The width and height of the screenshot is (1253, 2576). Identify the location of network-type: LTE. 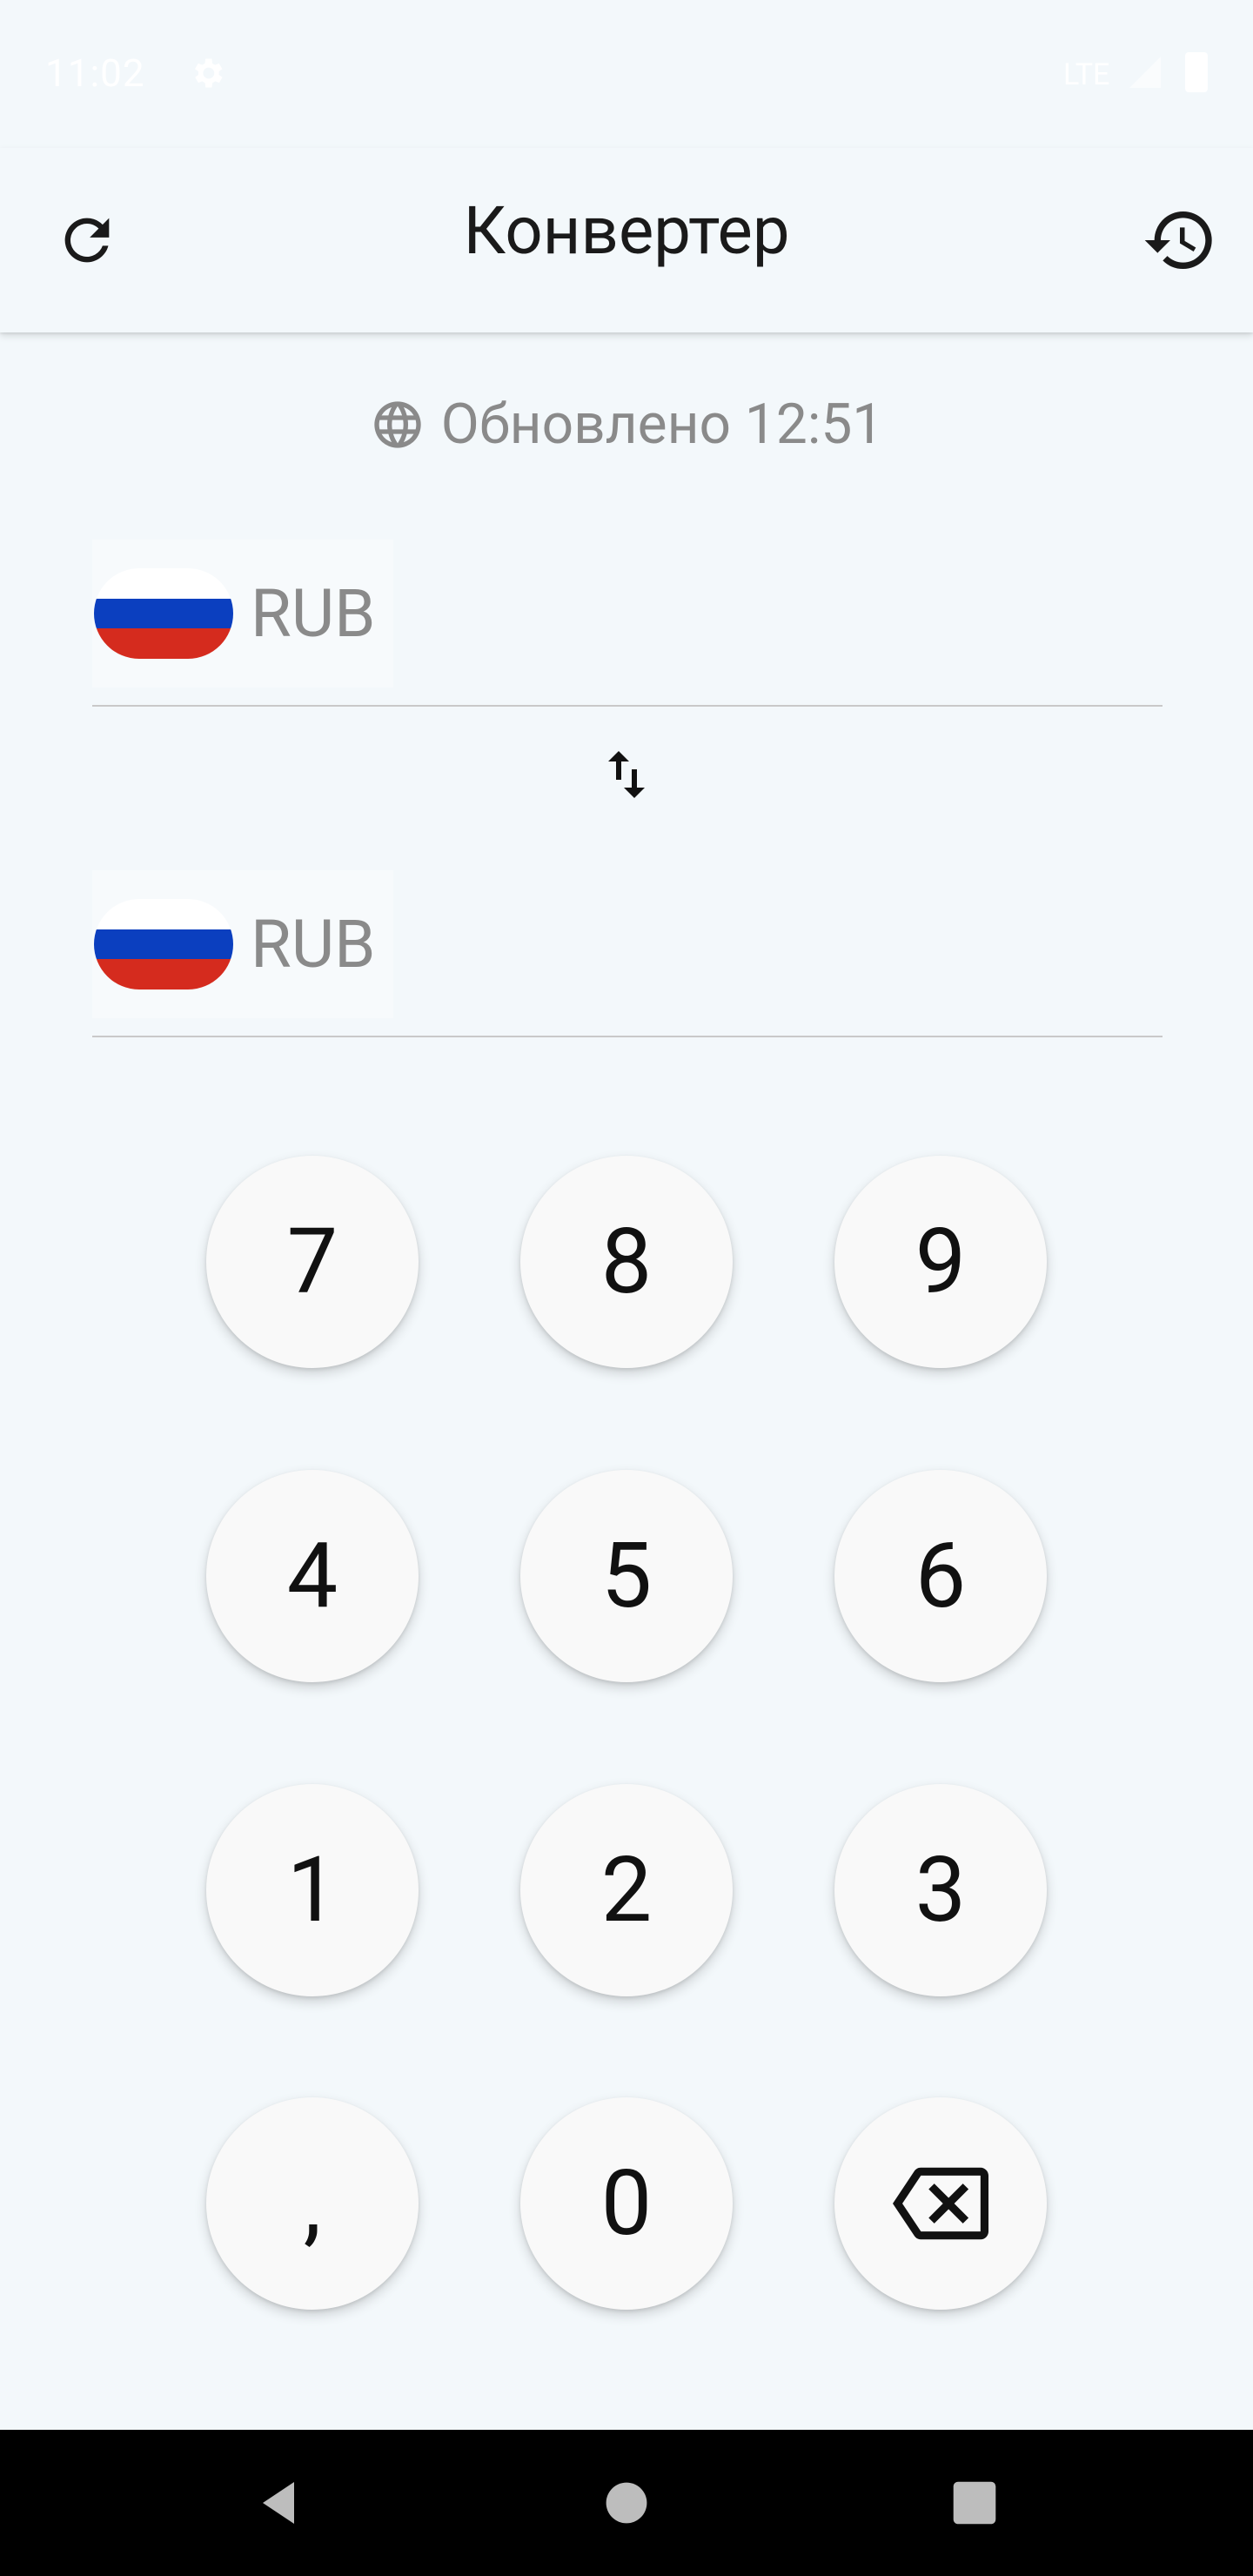
(1086, 74).